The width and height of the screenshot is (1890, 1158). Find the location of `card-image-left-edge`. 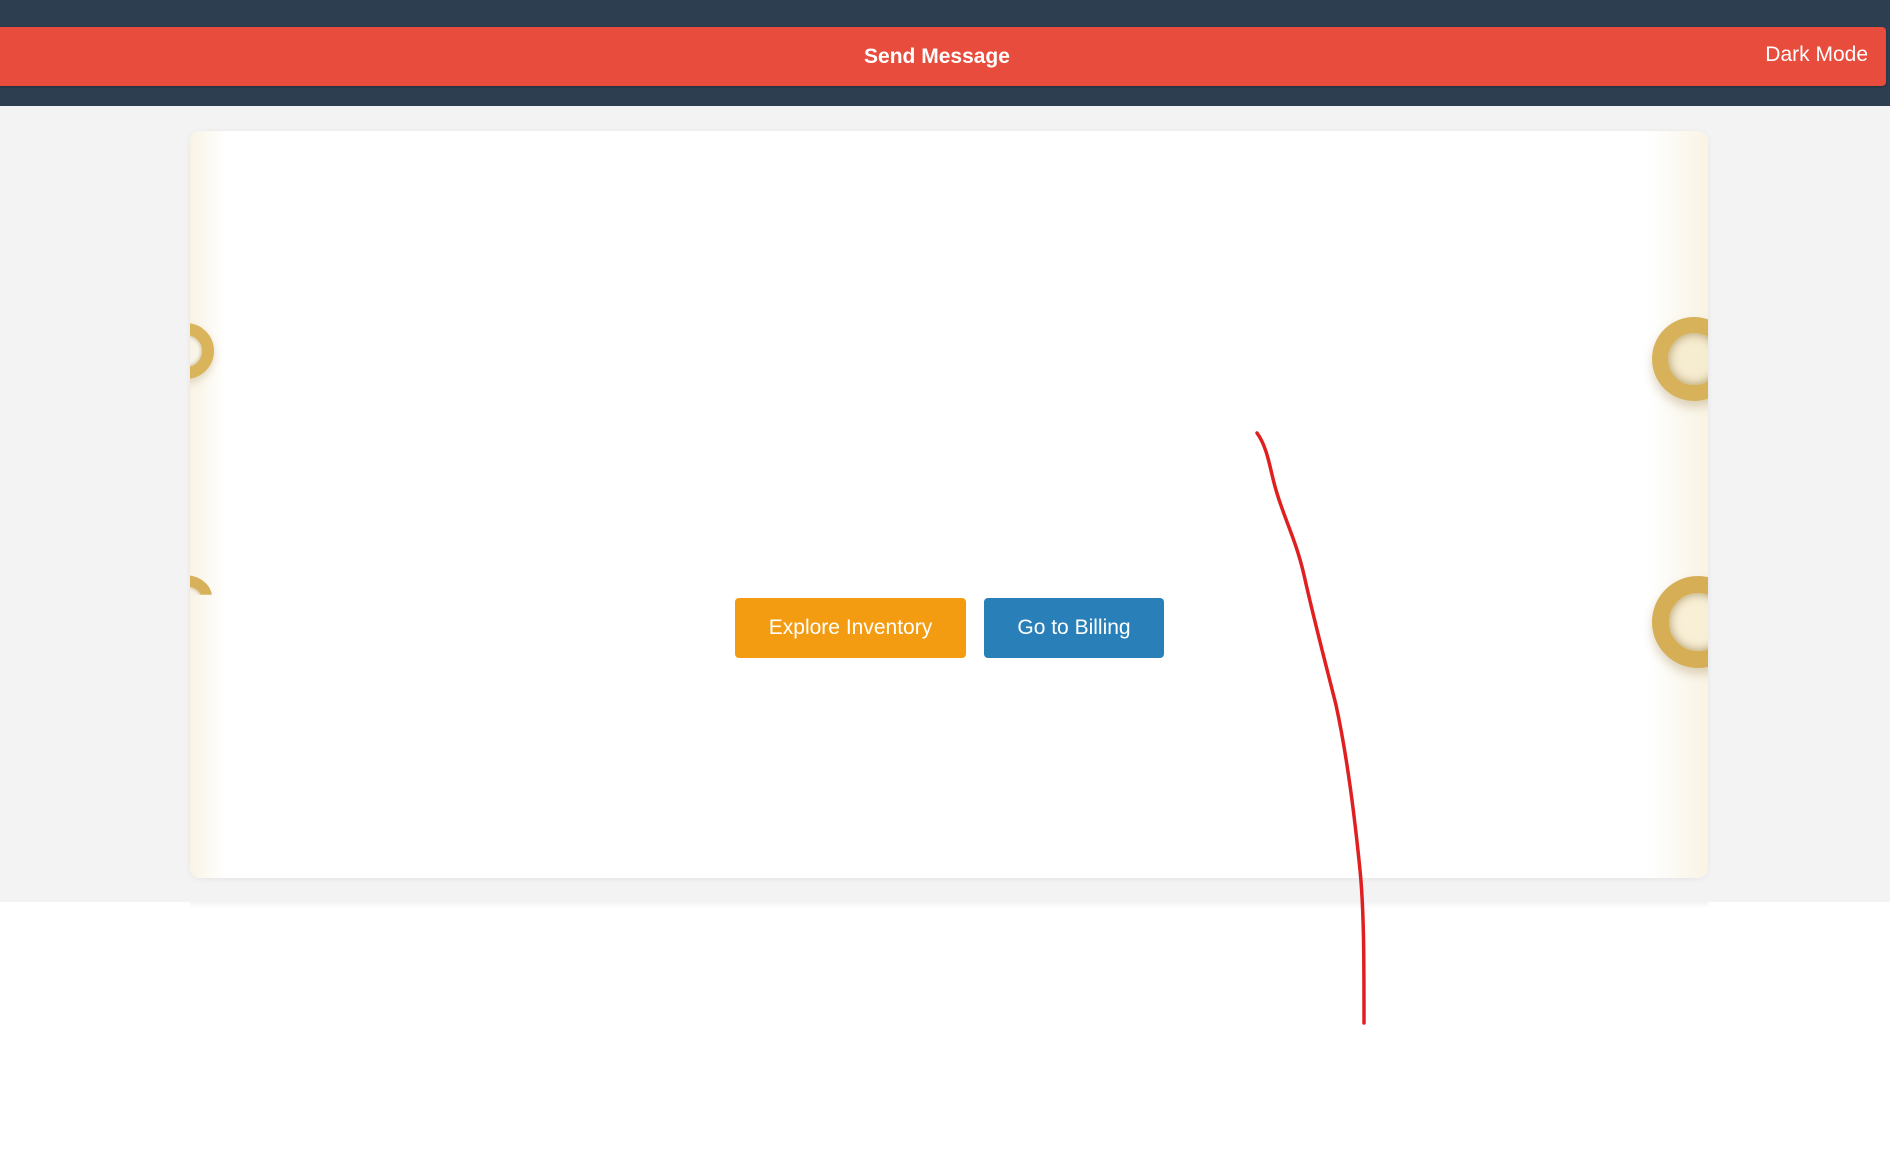

card-image-left-edge is located at coordinates (208, 504).